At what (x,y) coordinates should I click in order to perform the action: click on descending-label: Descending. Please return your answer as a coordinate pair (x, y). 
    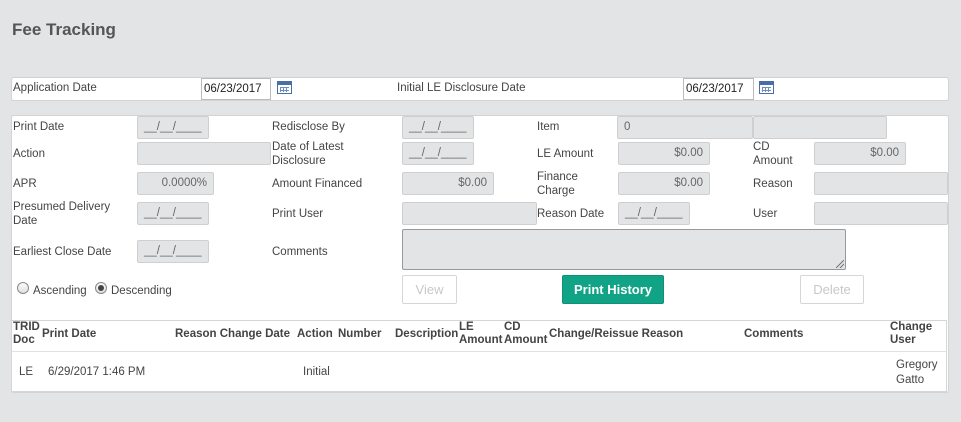
    Looking at the image, I should click on (141, 291).